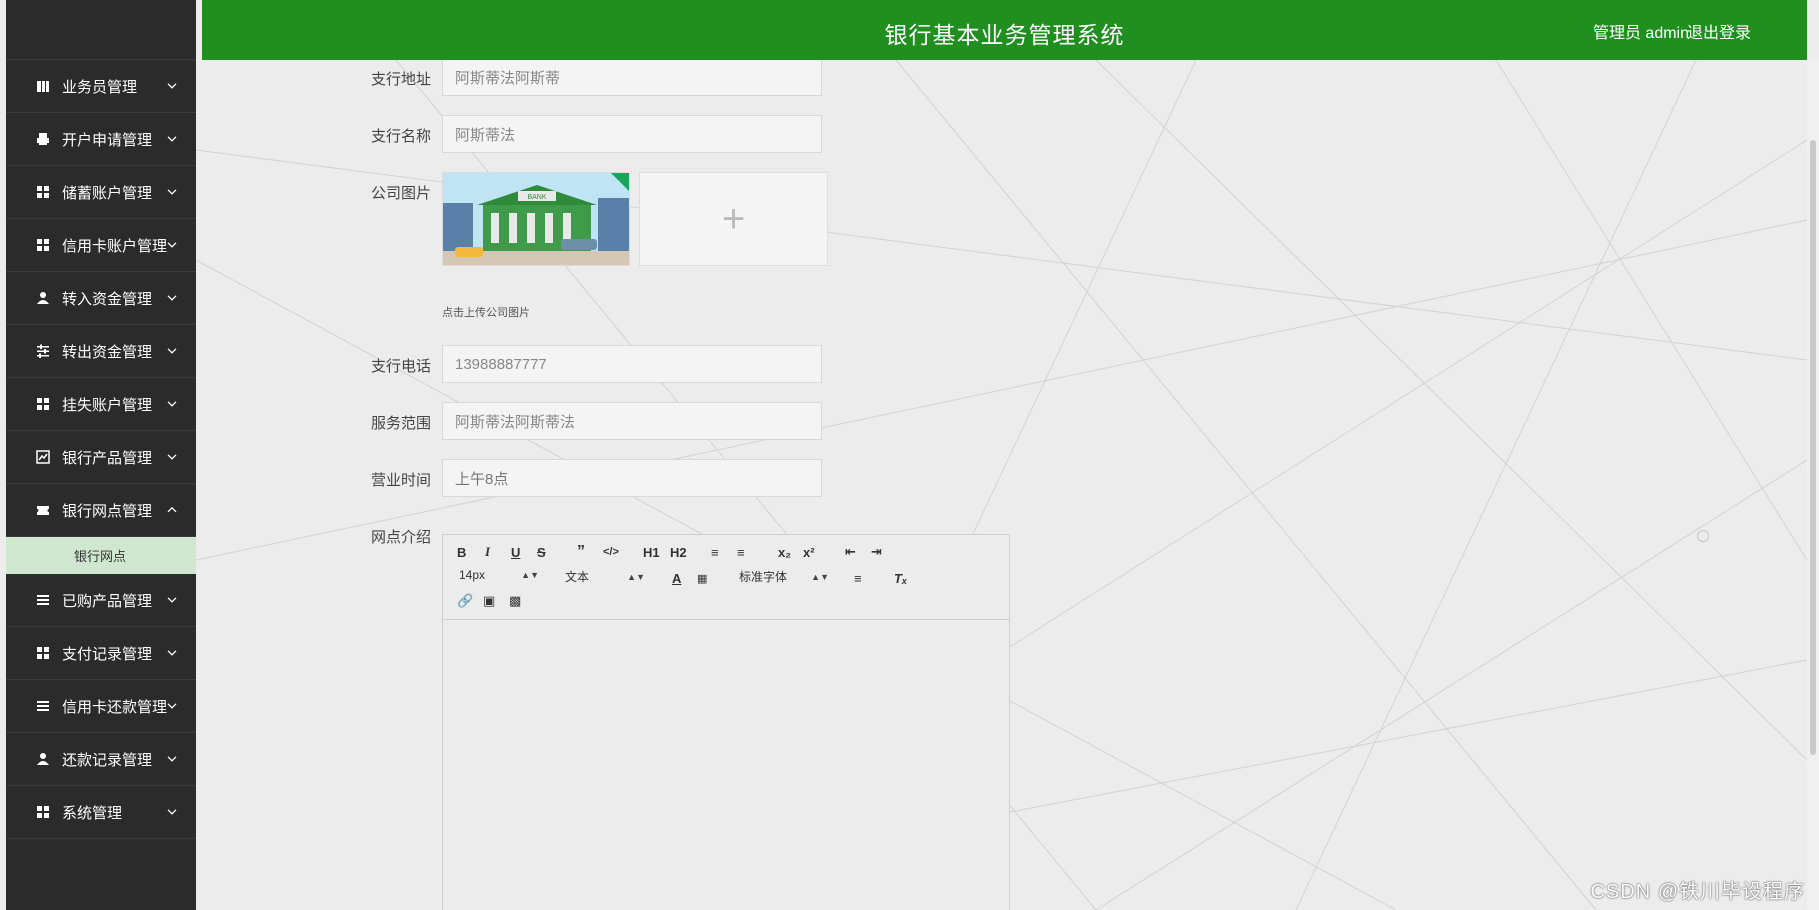 The height and width of the screenshot is (910, 1819). I want to click on h1-button: H1, so click(651, 552).